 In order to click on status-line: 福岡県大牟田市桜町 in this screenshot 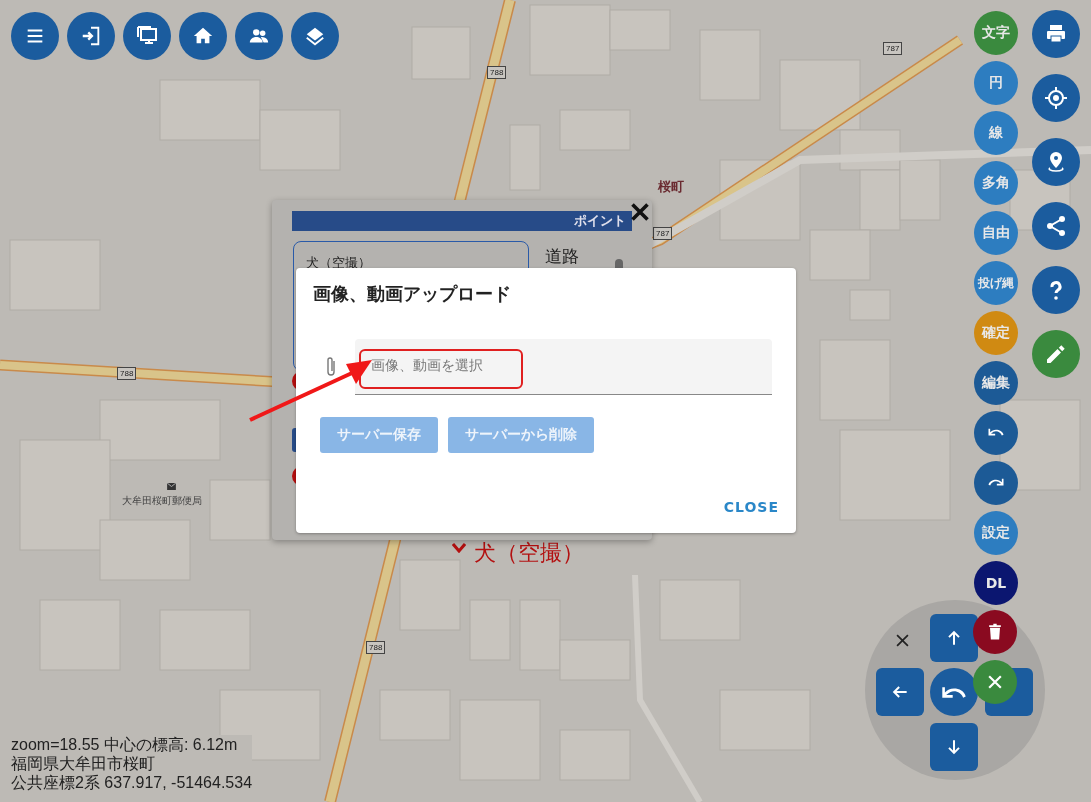, I will do `click(83, 763)`.